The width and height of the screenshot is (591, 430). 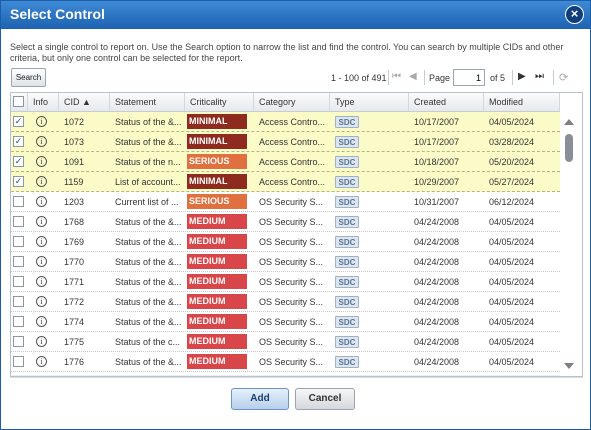 What do you see at coordinates (563, 77) in the screenshot?
I see `refresh-icon: ⟳` at bounding box center [563, 77].